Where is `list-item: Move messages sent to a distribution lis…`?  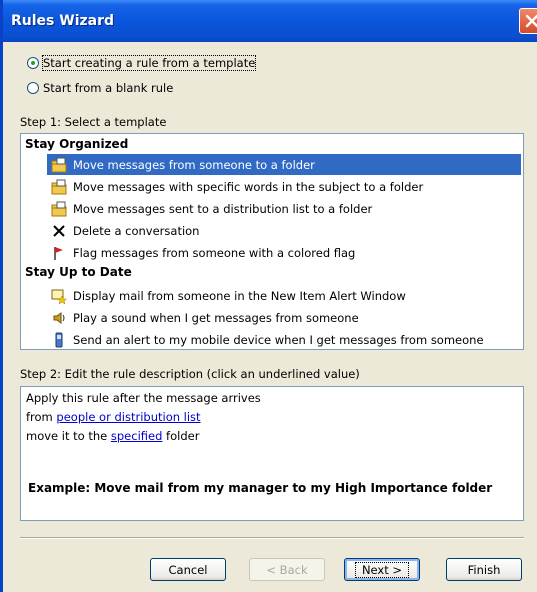 list-item: Move messages sent to a distribution lis… is located at coordinates (284, 208).